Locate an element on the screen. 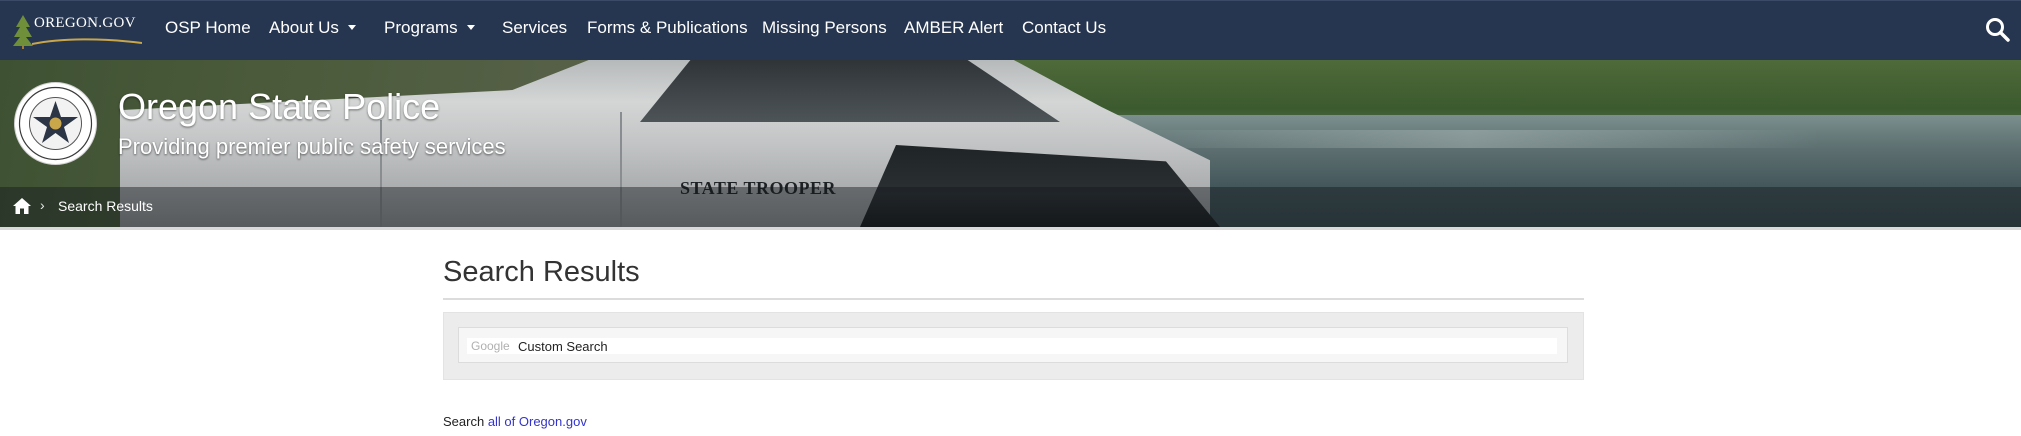 The image size is (2021, 436). breadcrumb-current: Search Results is located at coordinates (105, 206).